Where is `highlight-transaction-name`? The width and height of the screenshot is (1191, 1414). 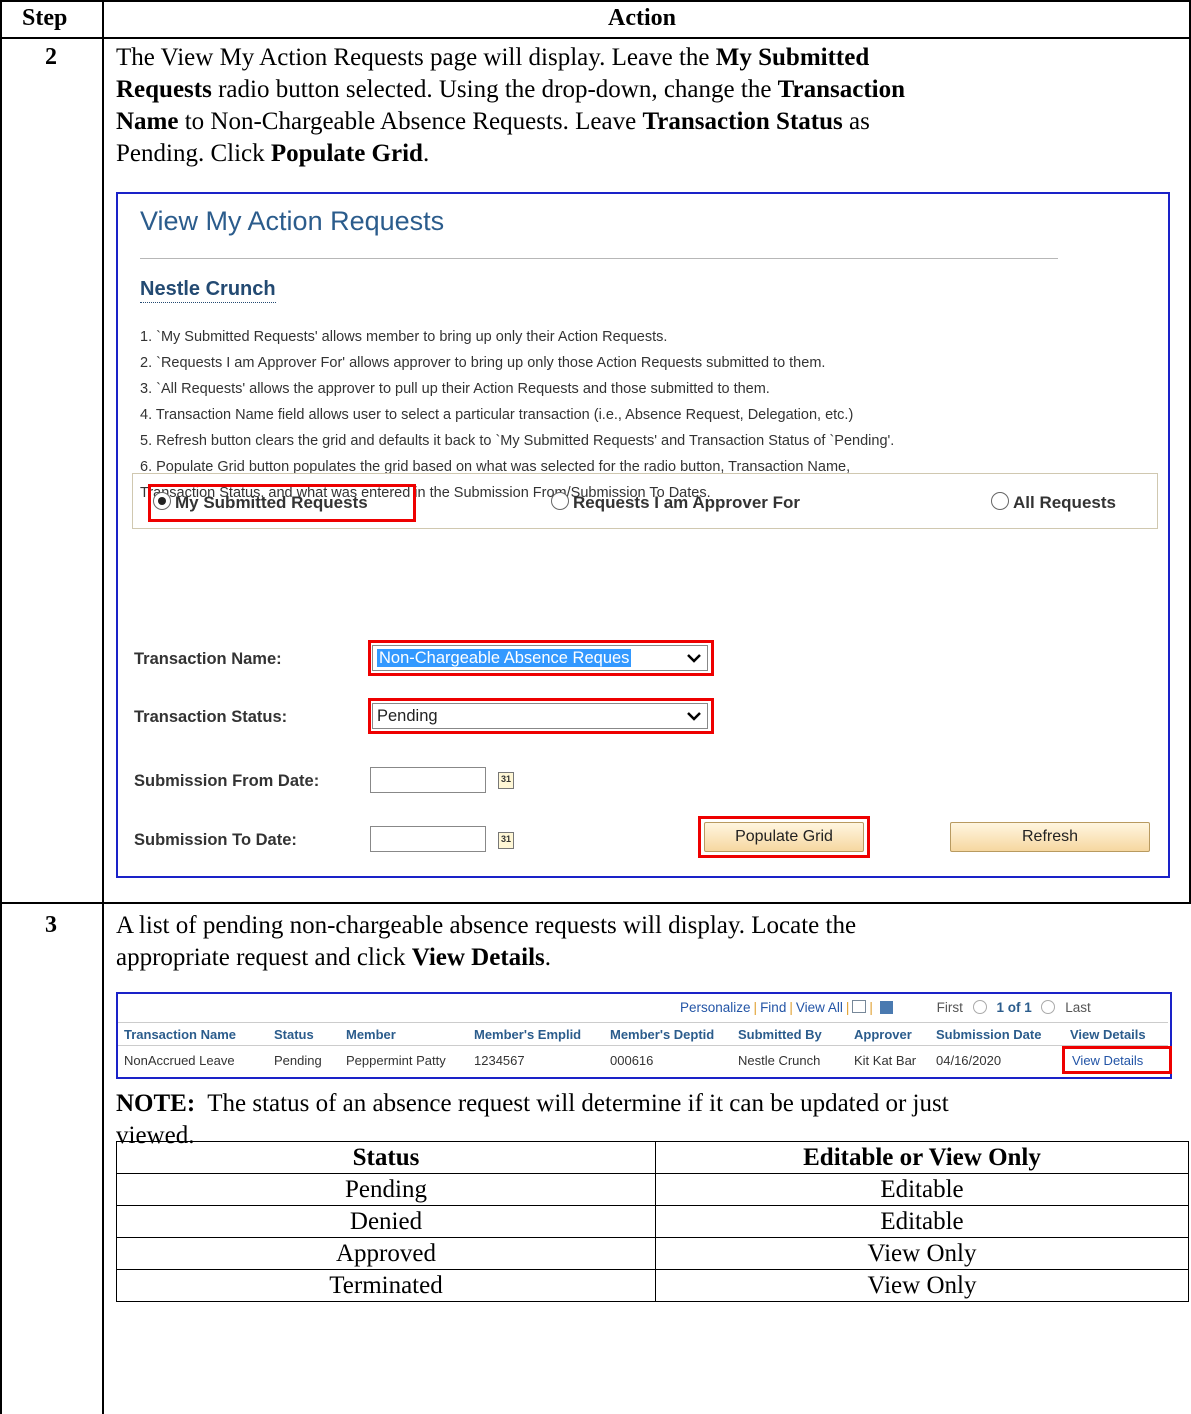
highlight-transaction-name is located at coordinates (541, 658).